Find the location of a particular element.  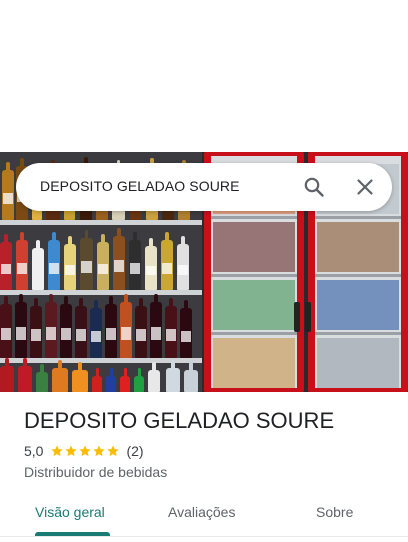

tab-overview: Visão geral is located at coordinates (70, 512).